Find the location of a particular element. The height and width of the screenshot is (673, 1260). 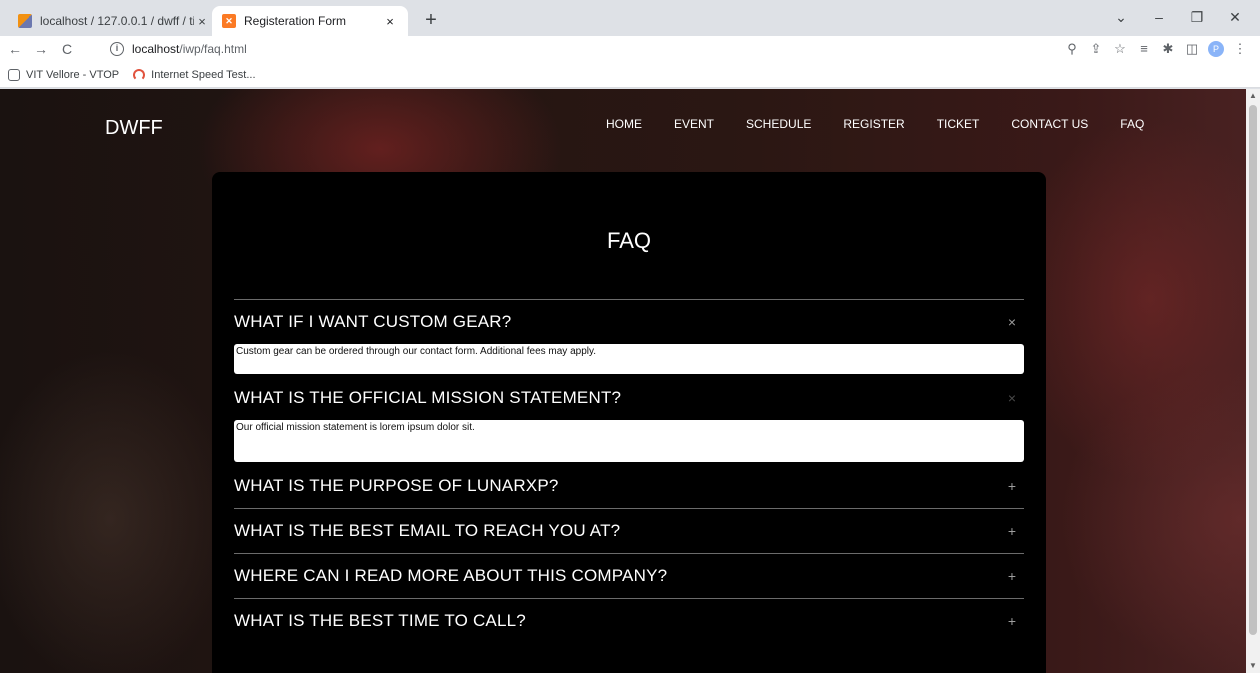

extensions-puzzle-icon: ✱ is located at coordinates (1168, 49).